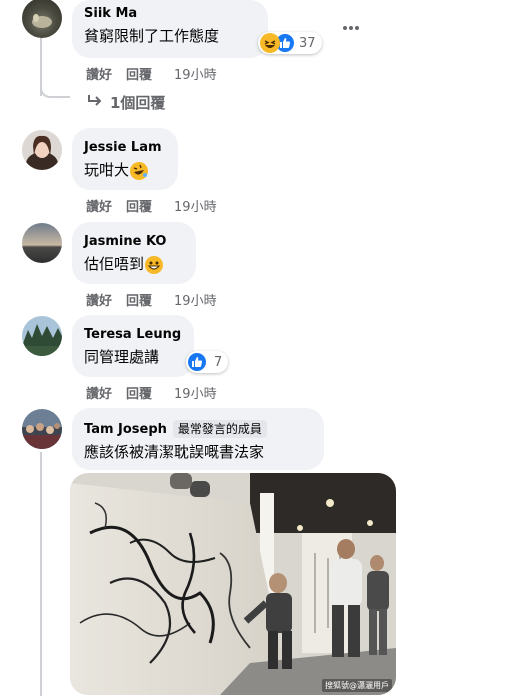 The height and width of the screenshot is (696, 513). I want to click on like-reaction-icon, so click(197, 362).